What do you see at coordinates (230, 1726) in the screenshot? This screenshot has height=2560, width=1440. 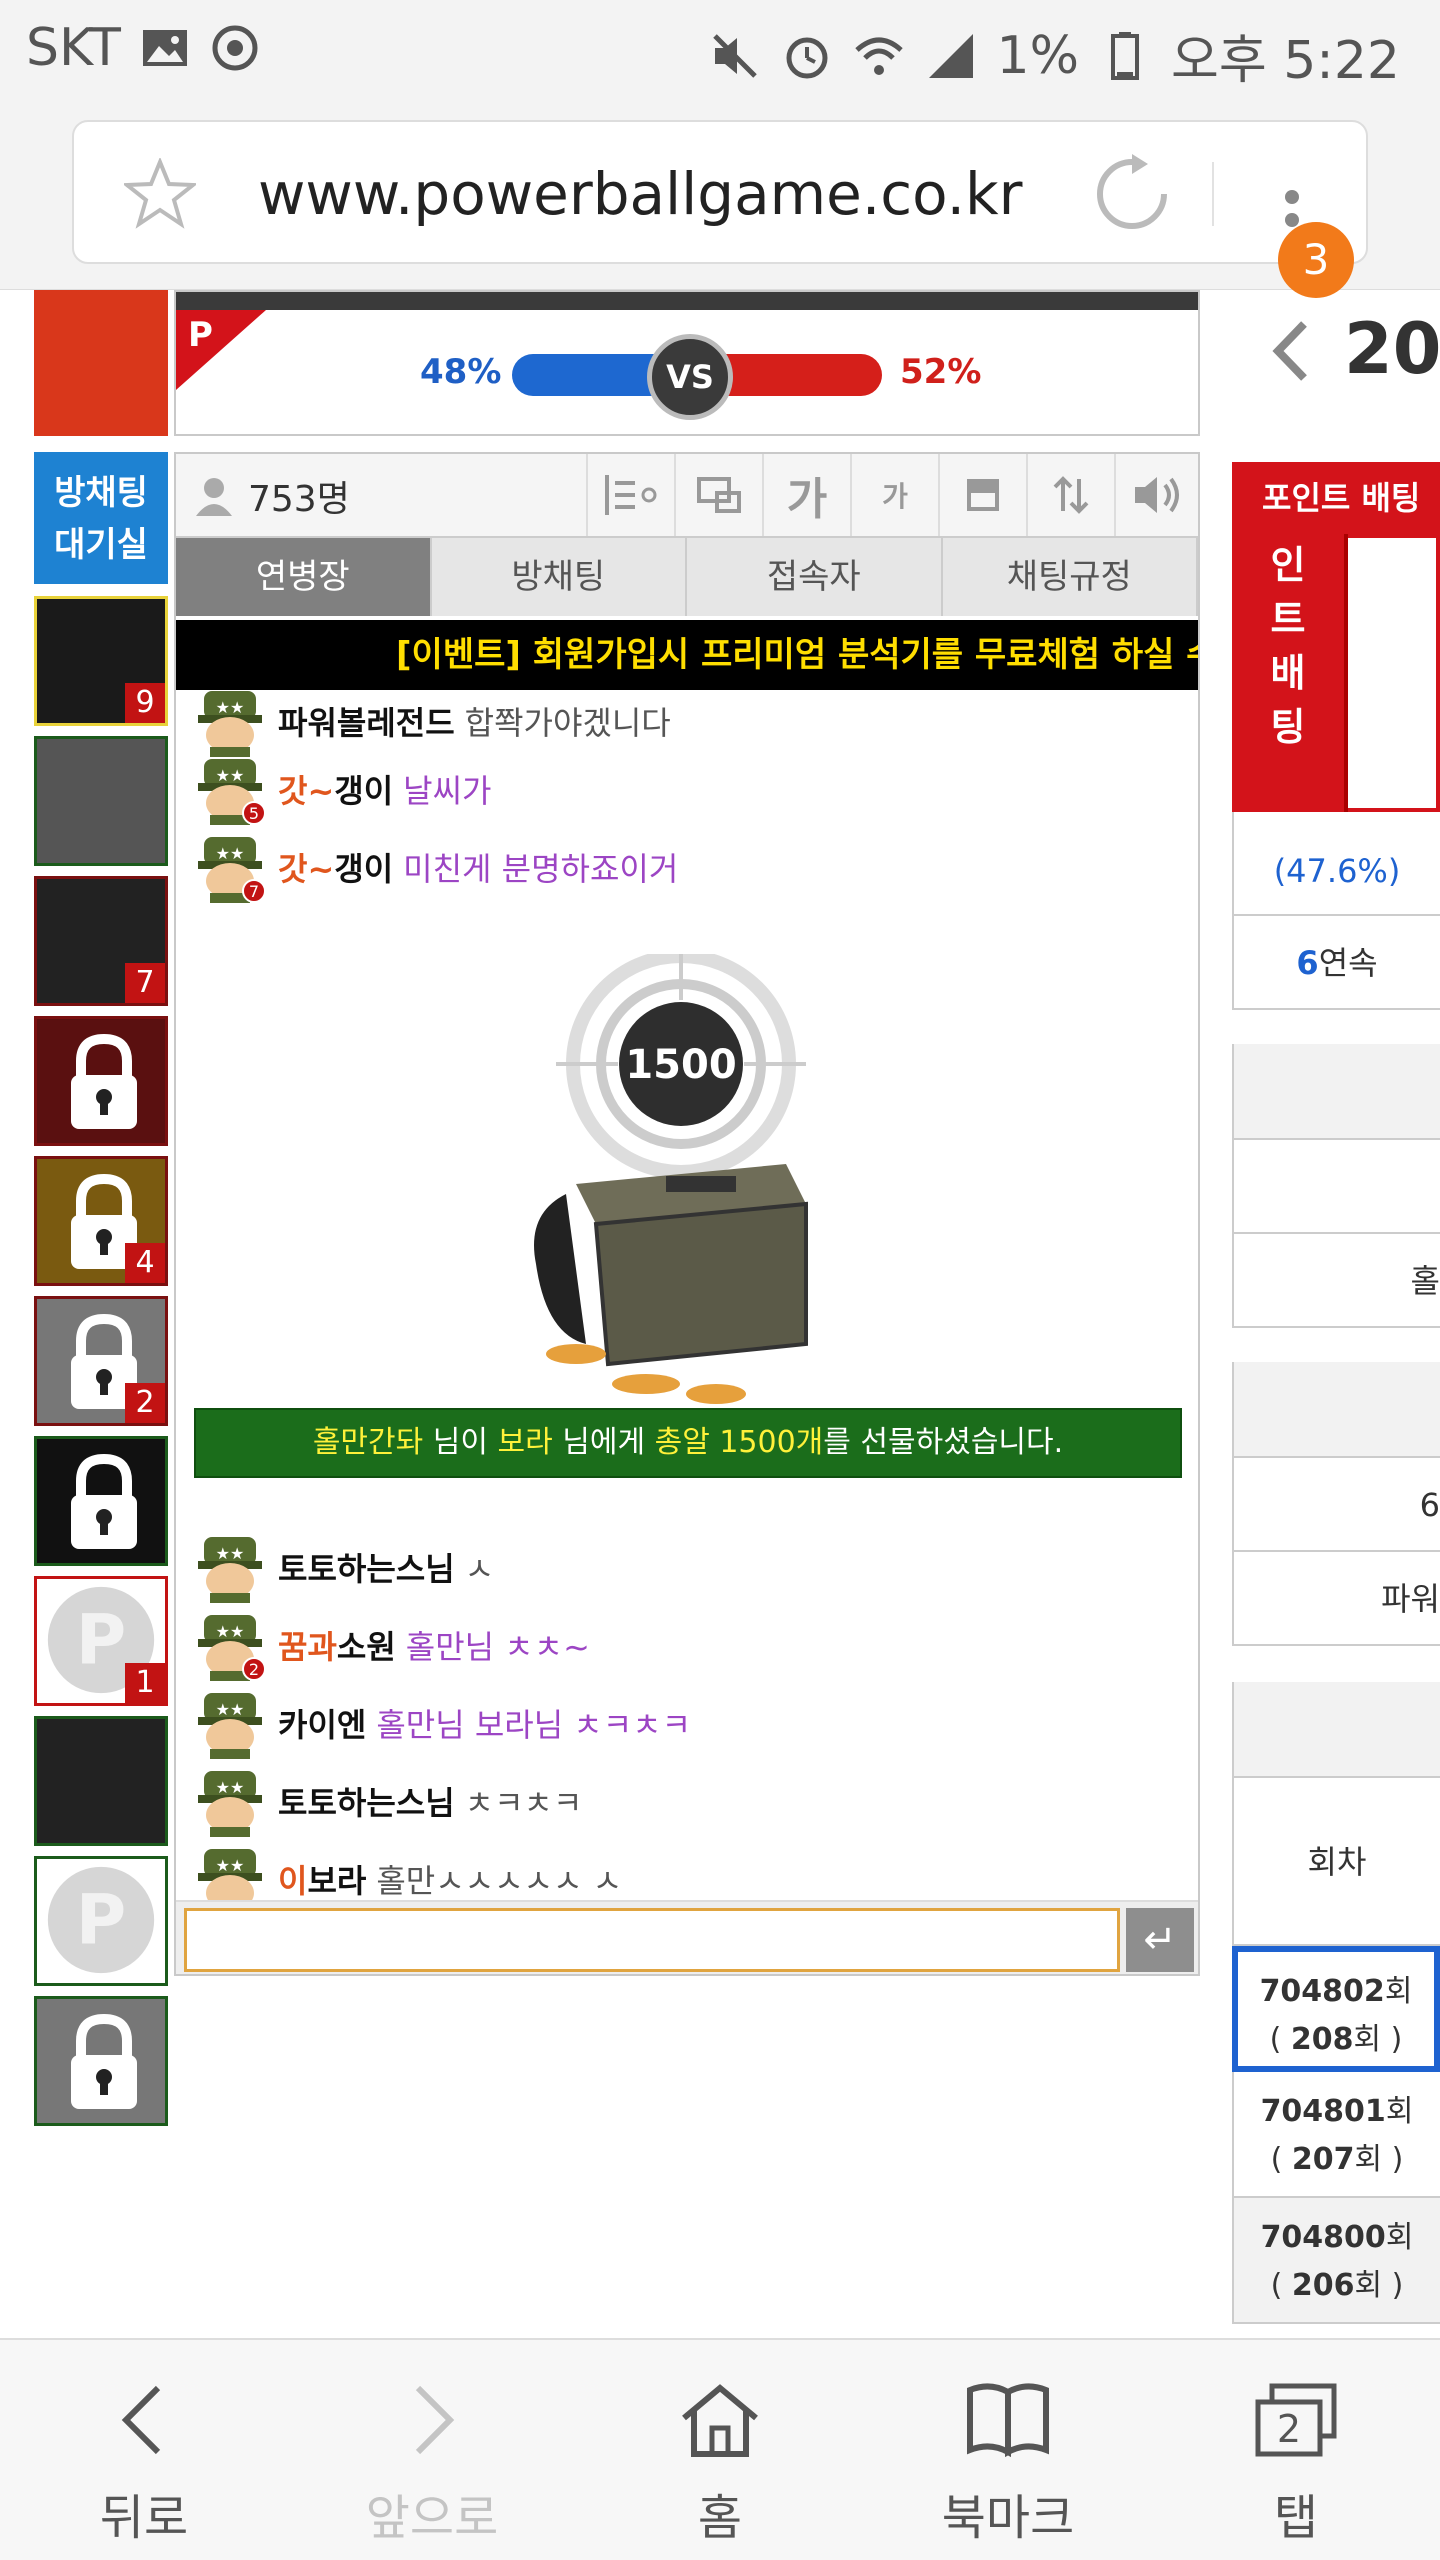 I see `rank-avatar-icon: ★★` at bounding box center [230, 1726].